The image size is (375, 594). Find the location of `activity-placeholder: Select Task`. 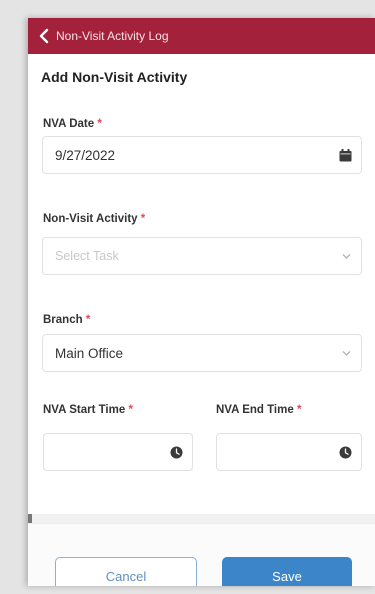

activity-placeholder: Select Task is located at coordinates (87, 256).